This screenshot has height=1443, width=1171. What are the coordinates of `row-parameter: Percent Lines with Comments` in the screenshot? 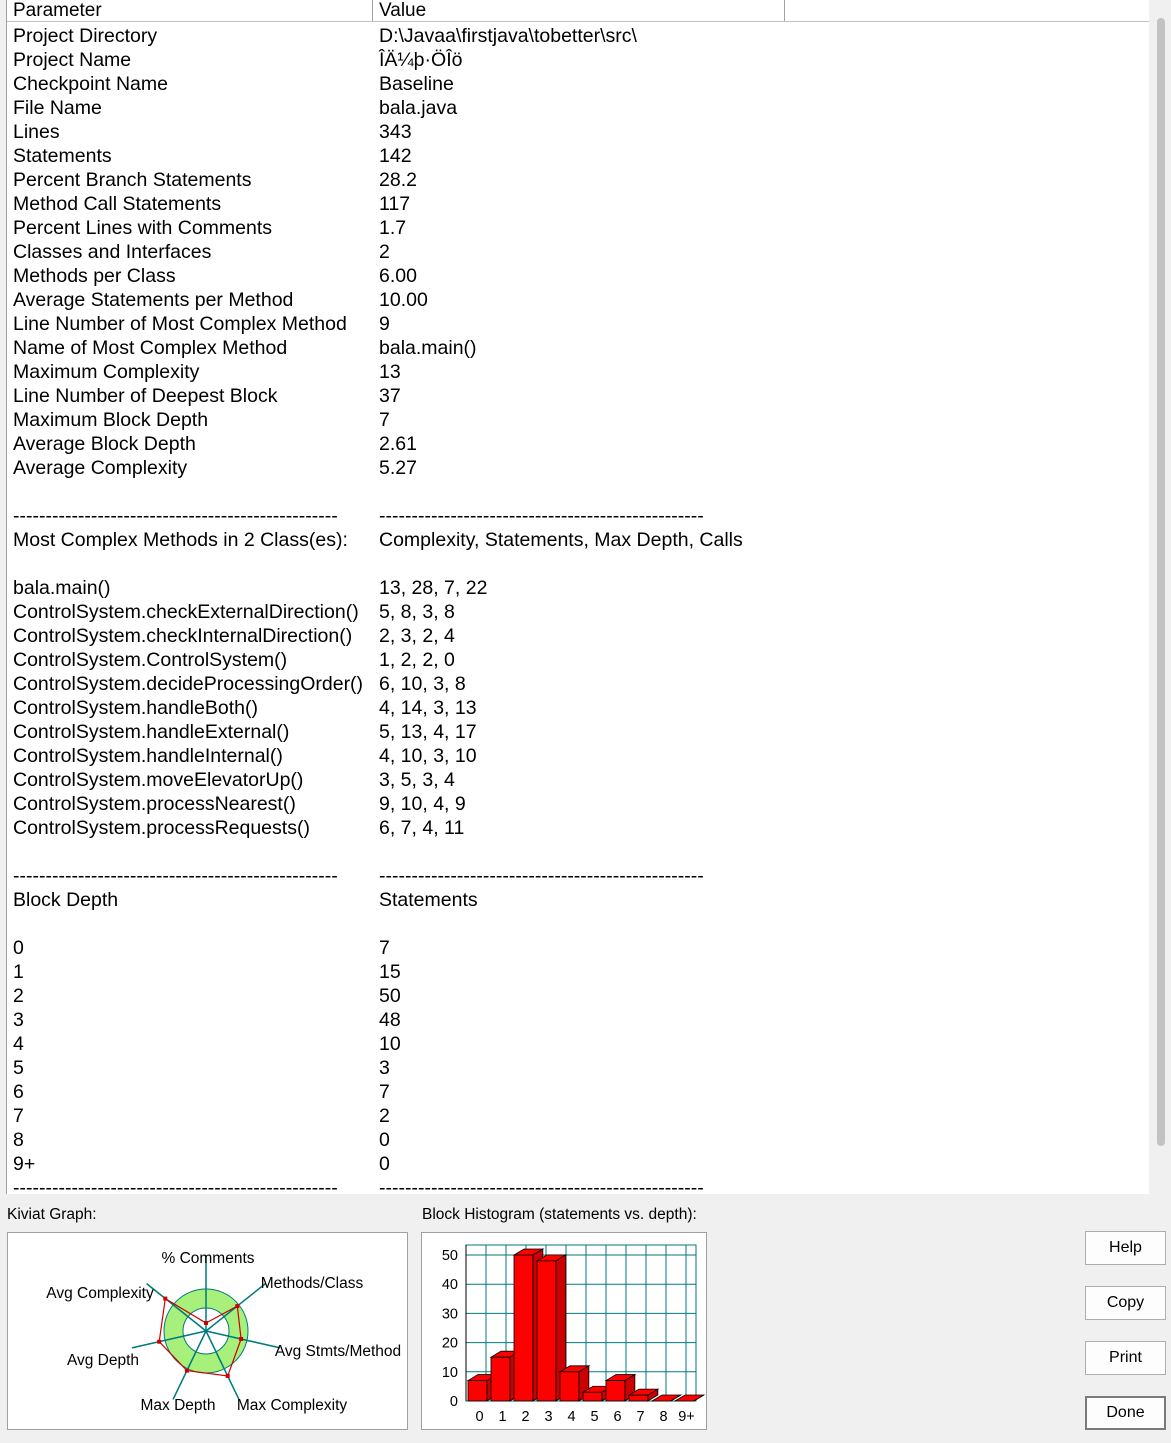 It's located at (143, 228).